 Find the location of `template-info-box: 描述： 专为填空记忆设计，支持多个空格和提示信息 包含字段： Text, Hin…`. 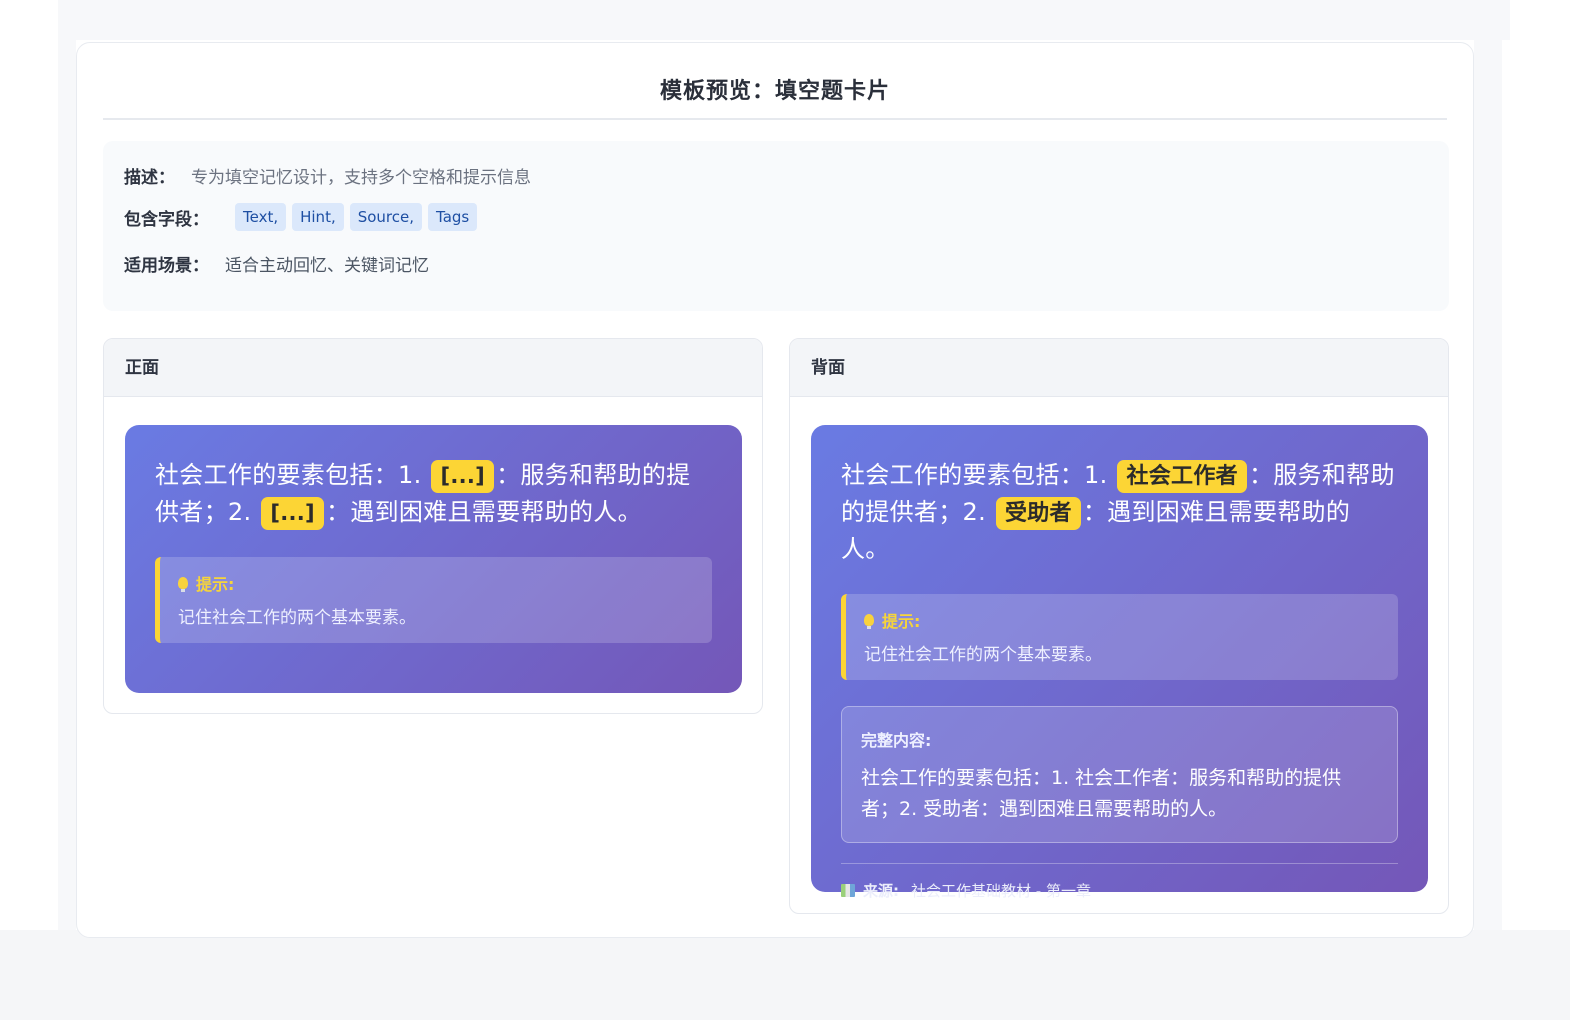

template-info-box: 描述： 专为填空记忆设计，支持多个空格和提示信息 包含字段： Text, Hin… is located at coordinates (776, 226).